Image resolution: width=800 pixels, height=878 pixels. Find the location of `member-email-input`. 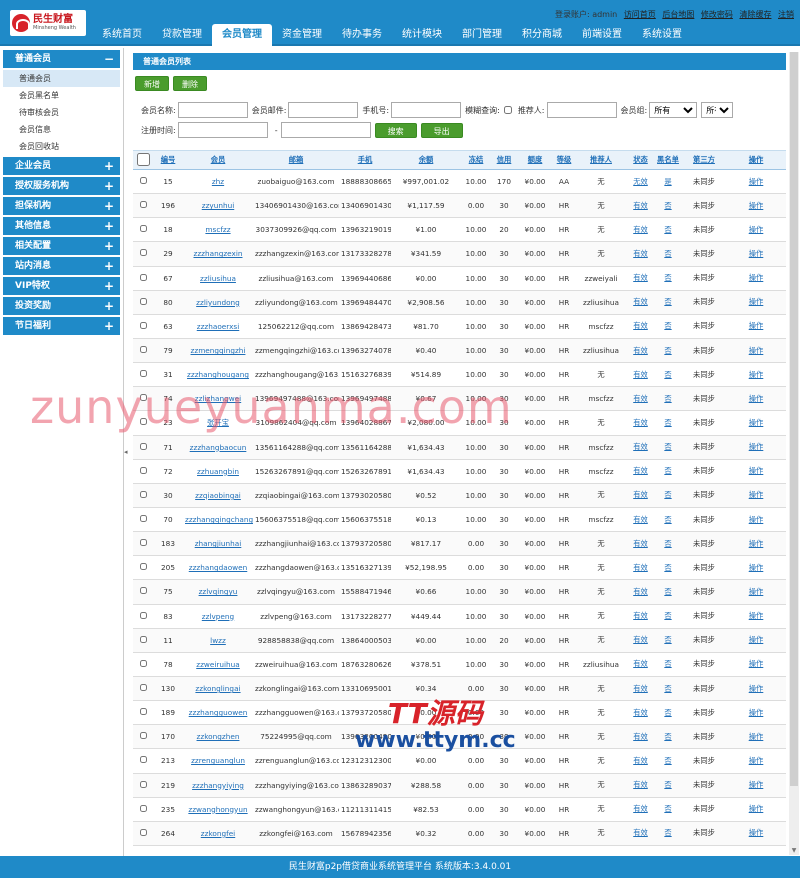

member-email-input is located at coordinates (323, 110).